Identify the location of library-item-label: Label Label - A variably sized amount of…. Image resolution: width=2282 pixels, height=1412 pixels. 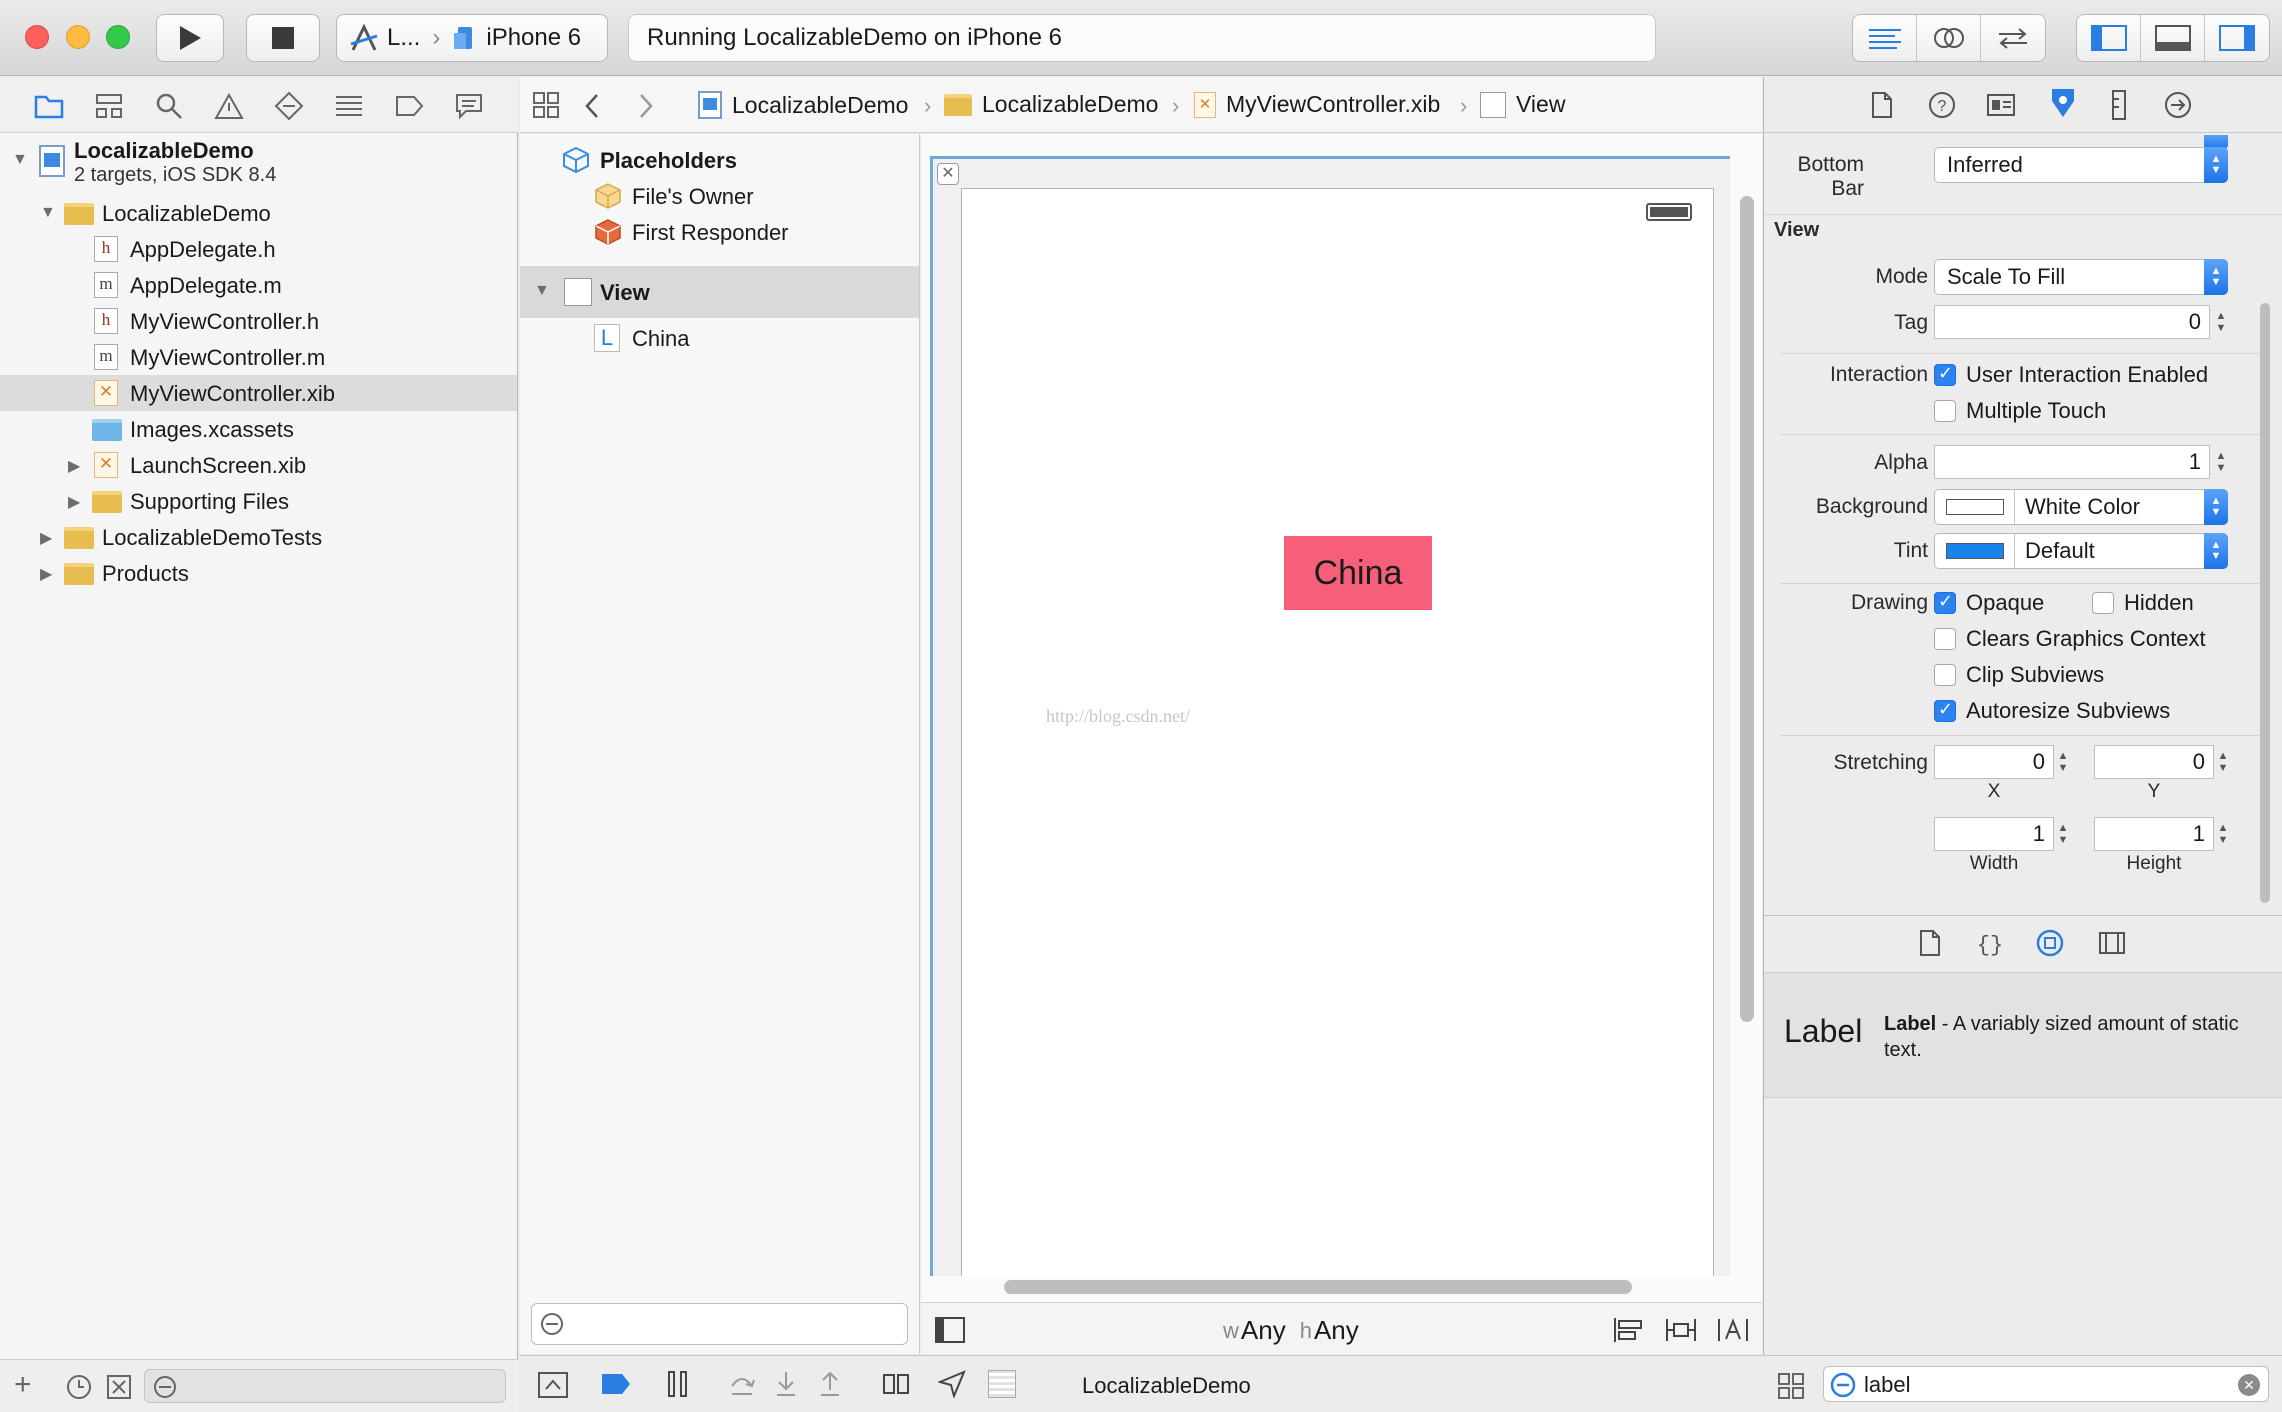
(2023, 1035).